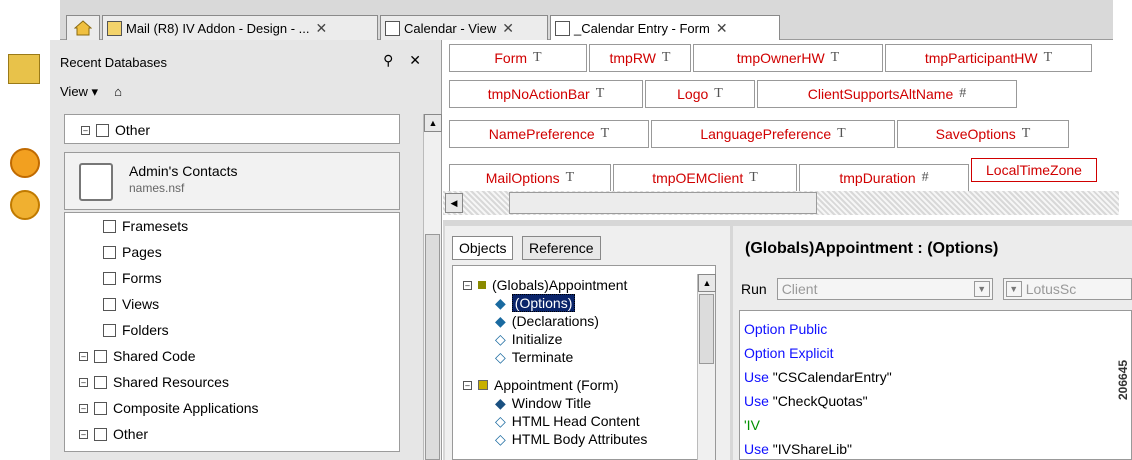 The height and width of the screenshot is (460, 1132). I want to click on view-menu-label: View ▾, so click(79, 92).